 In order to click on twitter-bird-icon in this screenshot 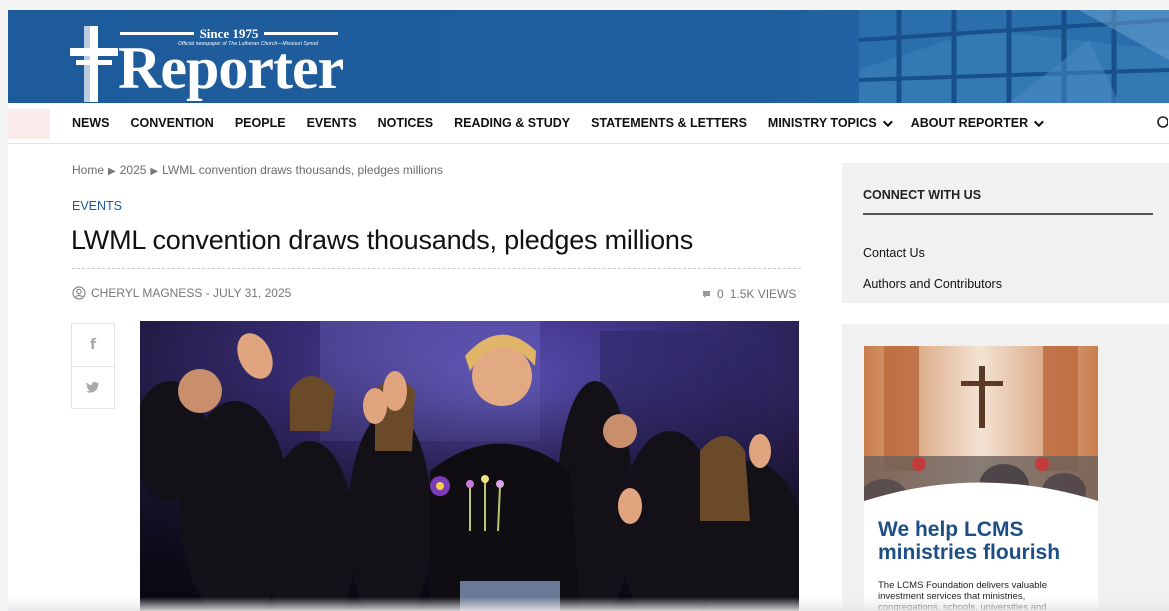, I will do `click(92, 387)`.